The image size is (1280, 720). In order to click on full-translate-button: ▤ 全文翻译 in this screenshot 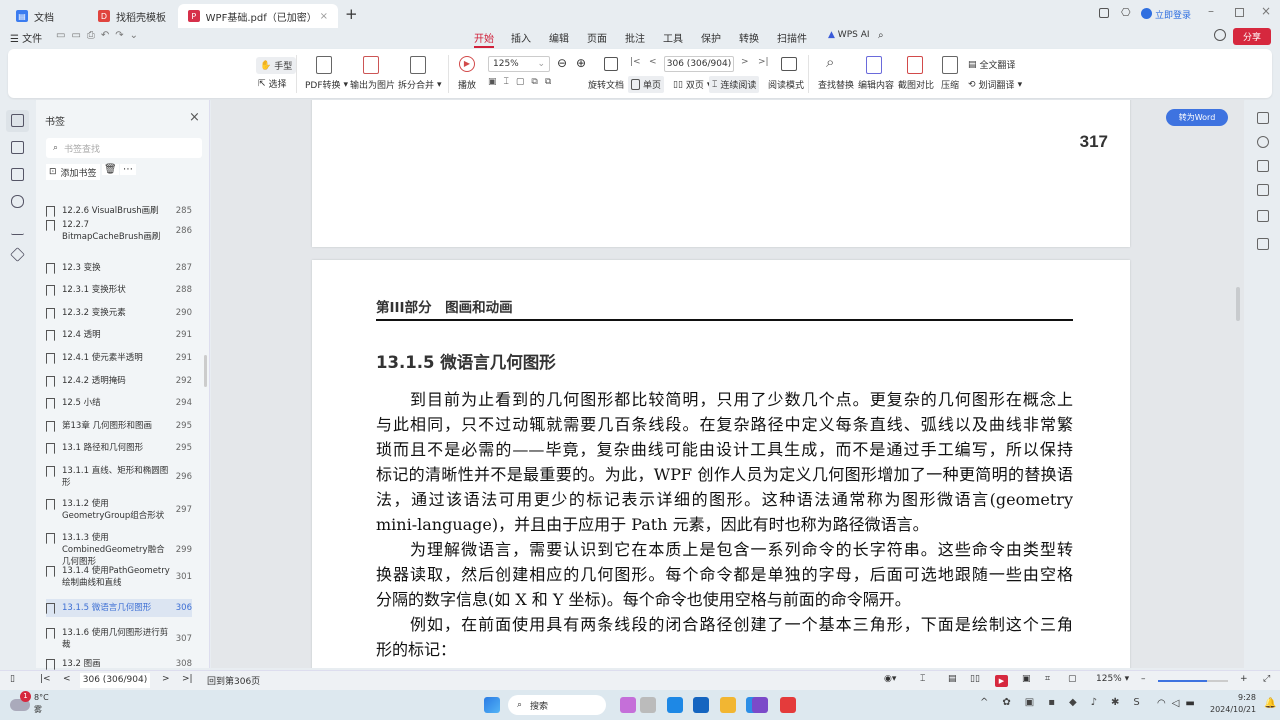, I will do `click(992, 65)`.